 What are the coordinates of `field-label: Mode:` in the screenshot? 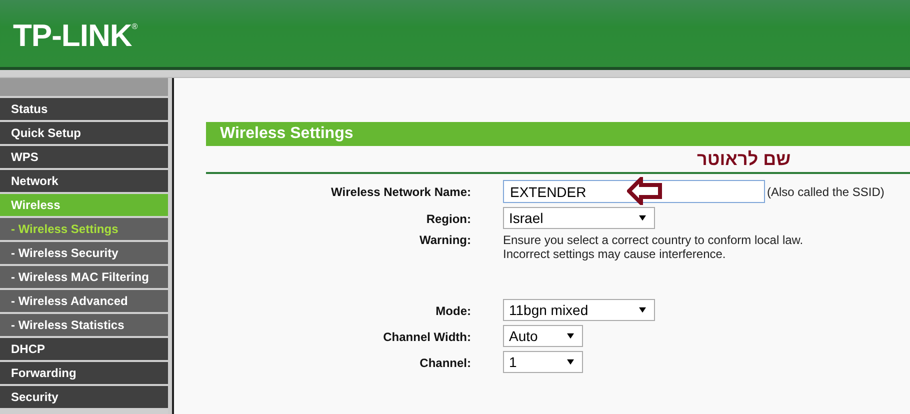 It's located at (452, 310).